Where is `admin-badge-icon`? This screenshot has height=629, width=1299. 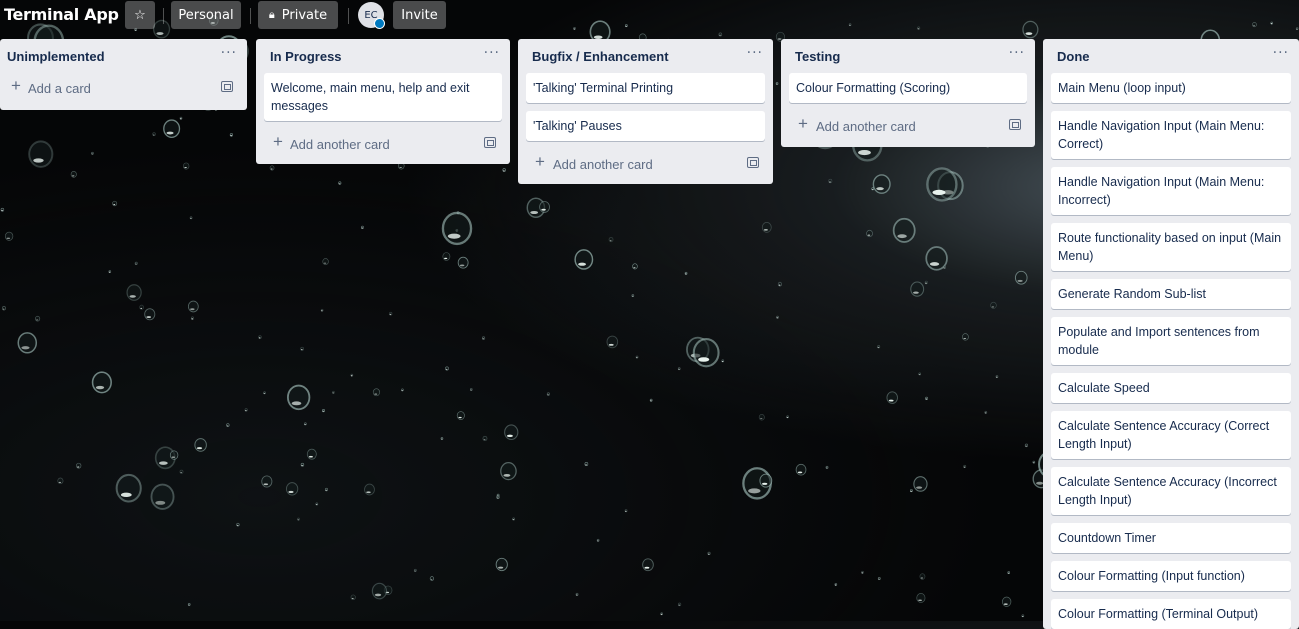 admin-badge-icon is located at coordinates (379, 23).